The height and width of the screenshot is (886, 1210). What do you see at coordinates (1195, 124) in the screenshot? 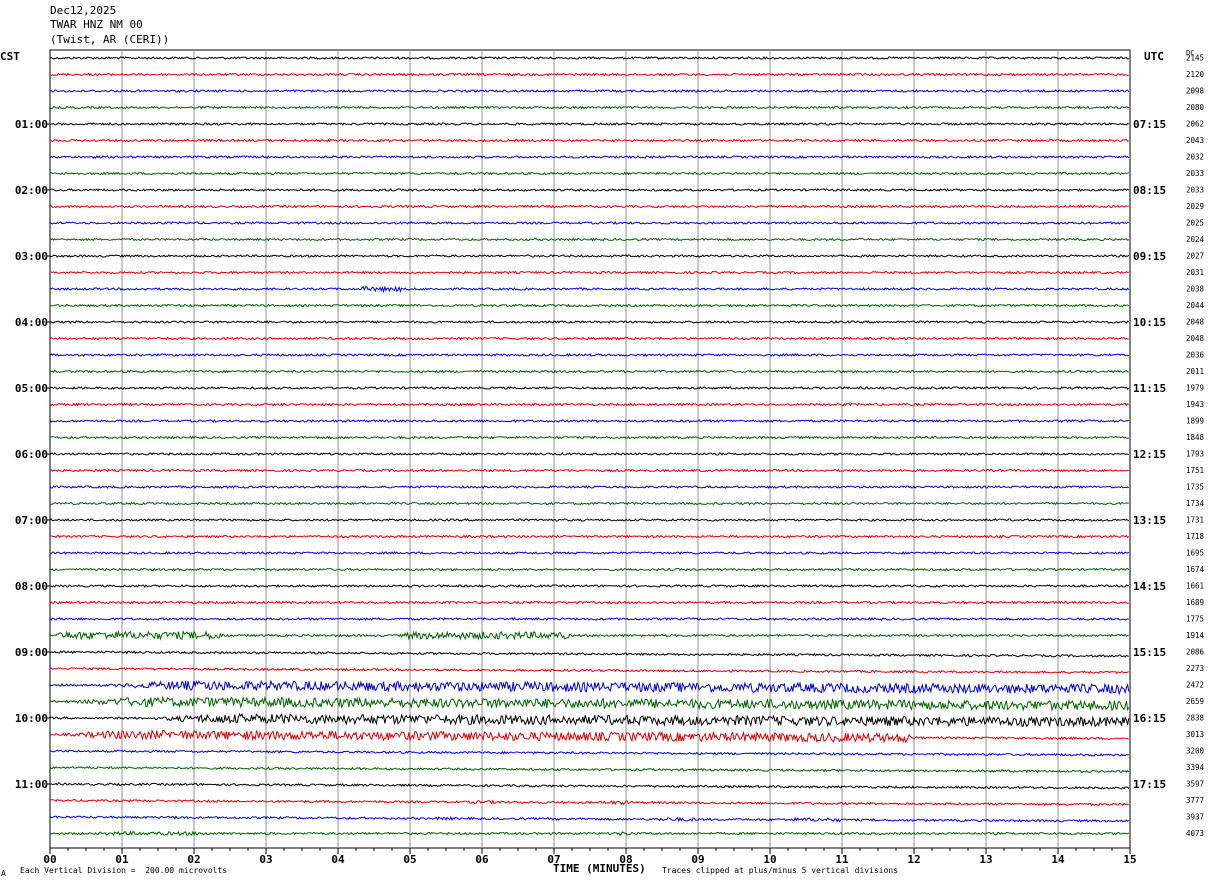
I see `dc-value-label: 2062` at bounding box center [1195, 124].